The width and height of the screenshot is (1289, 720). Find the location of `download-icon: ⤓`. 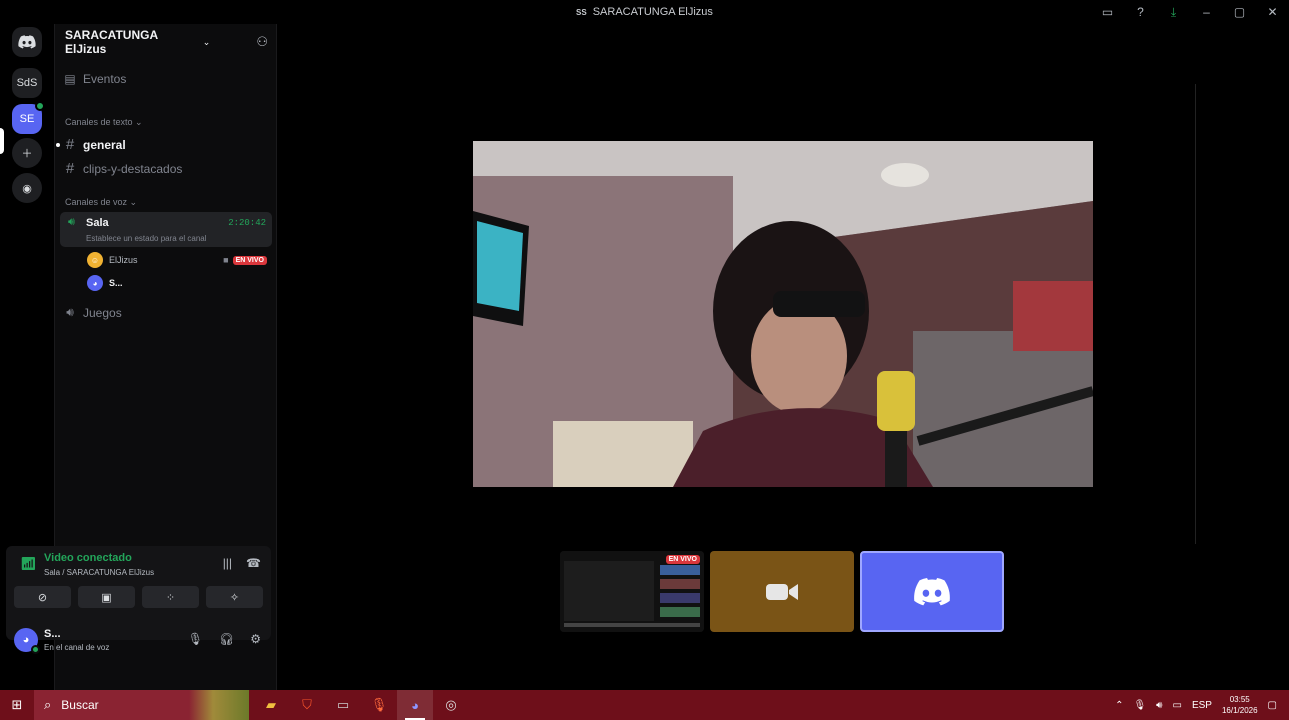

download-icon: ⤓ is located at coordinates (1173, 12).